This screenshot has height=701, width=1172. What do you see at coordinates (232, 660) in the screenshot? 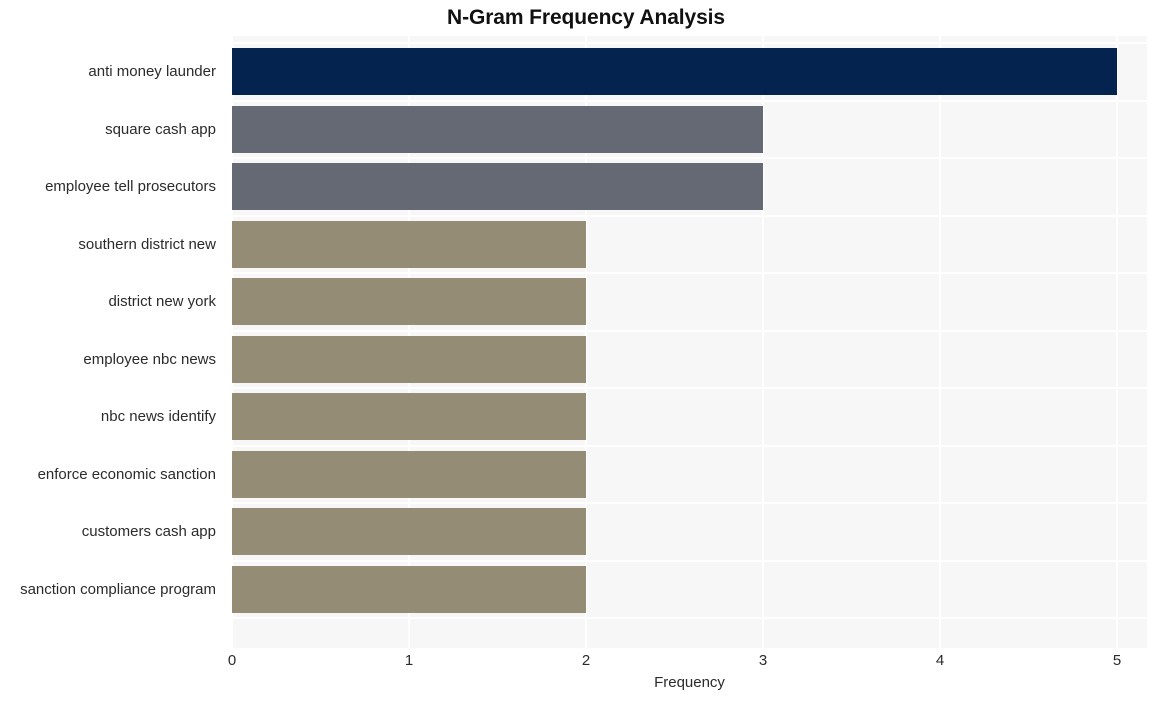
I see `x-axis-tick-label: 0` at bounding box center [232, 660].